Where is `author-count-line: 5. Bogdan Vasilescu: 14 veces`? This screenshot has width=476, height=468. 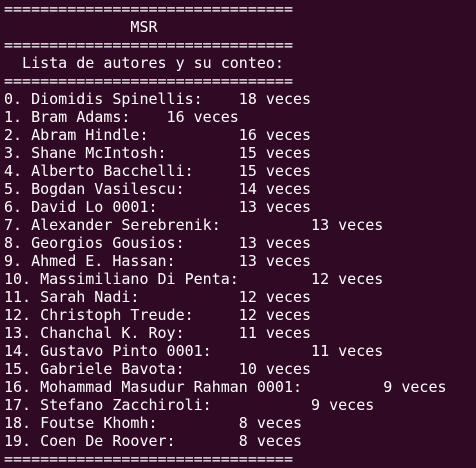 author-count-line: 5. Bogdan Vasilescu: 14 veces is located at coordinates (158, 189).